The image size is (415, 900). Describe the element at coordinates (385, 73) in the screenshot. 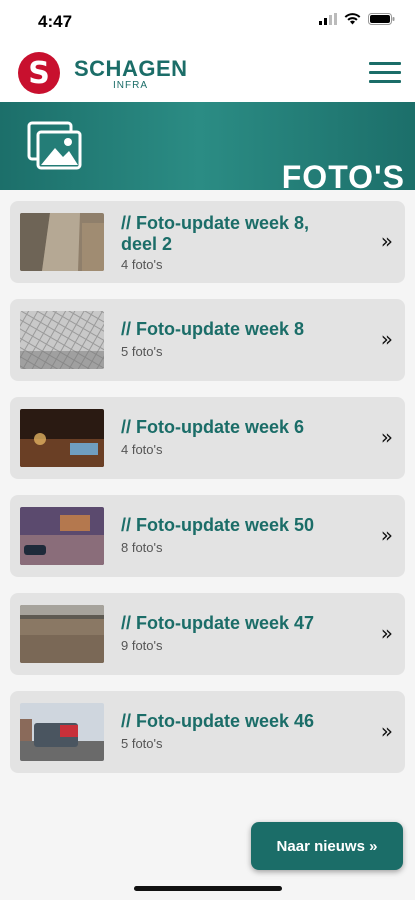

I see `hamburger-menu-icon` at that location.